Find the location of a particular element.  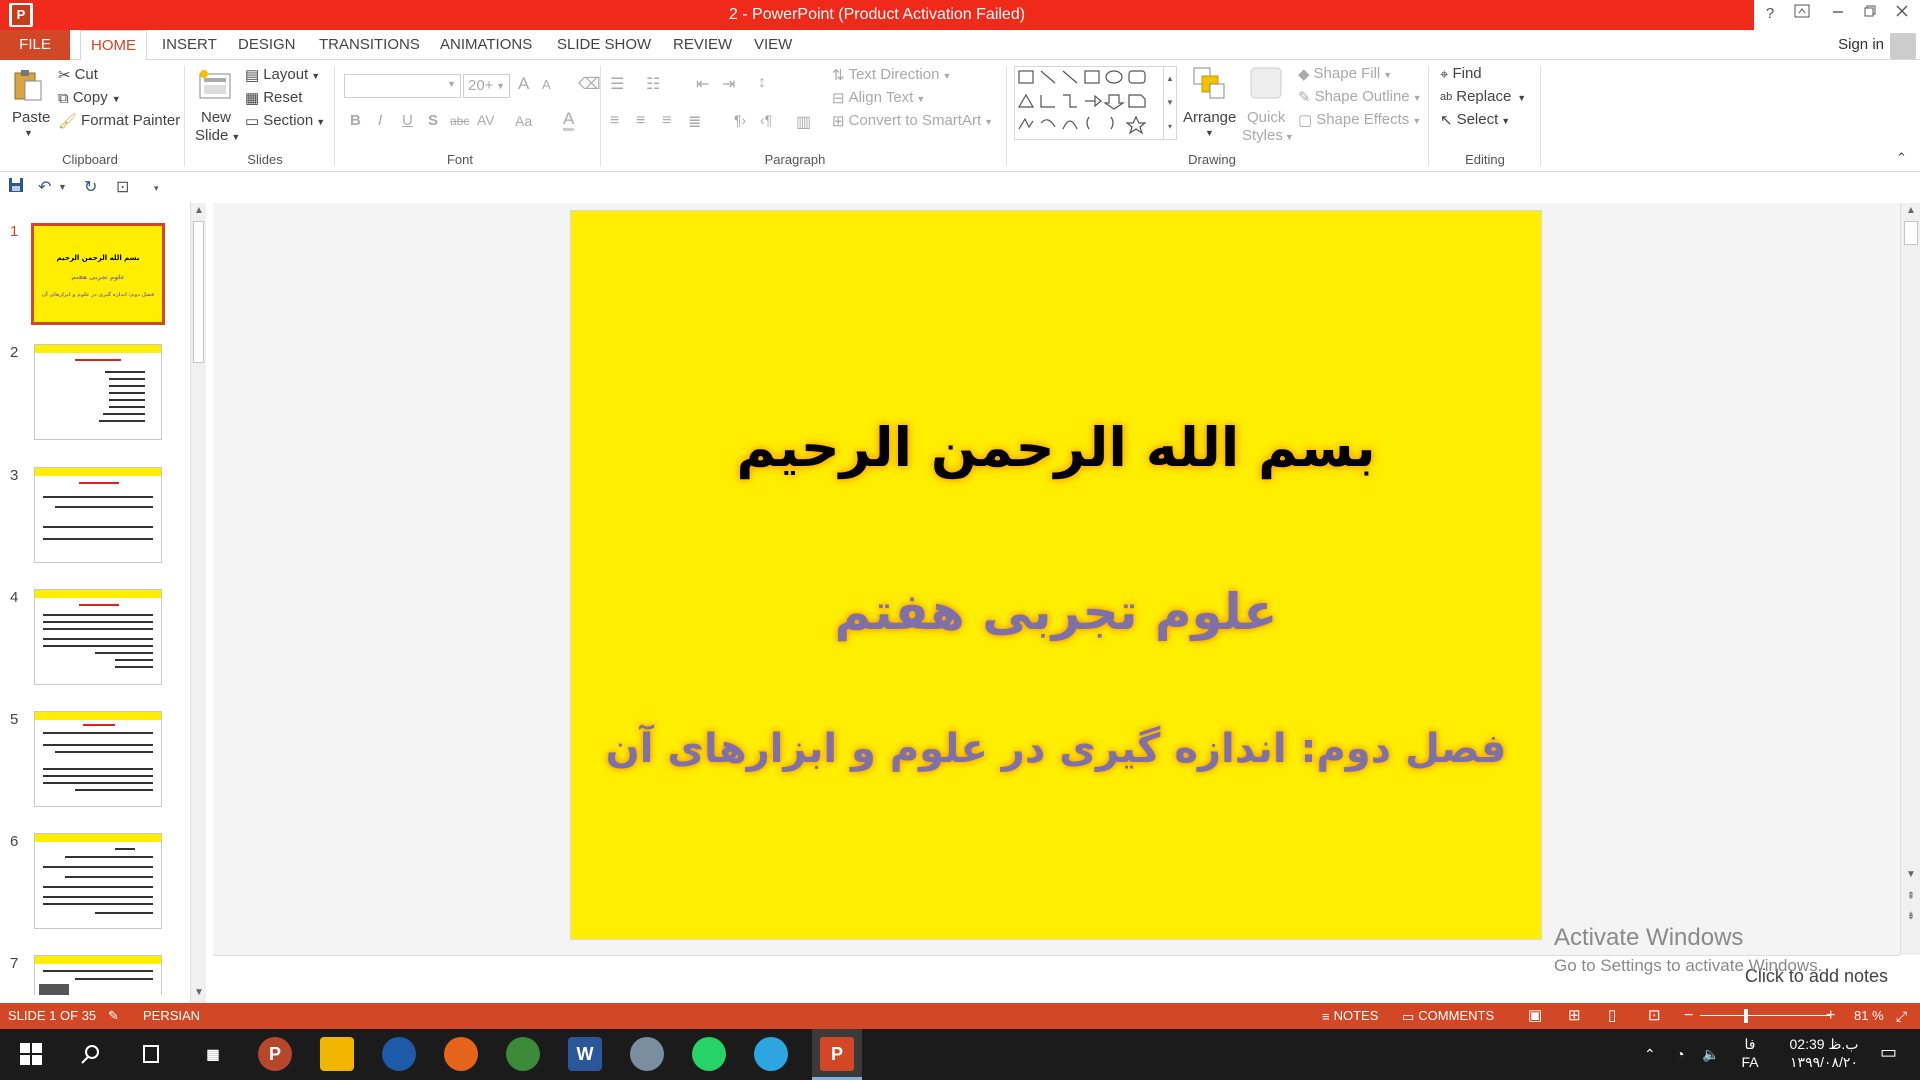

tab-home: HOME is located at coordinates (113, 45).